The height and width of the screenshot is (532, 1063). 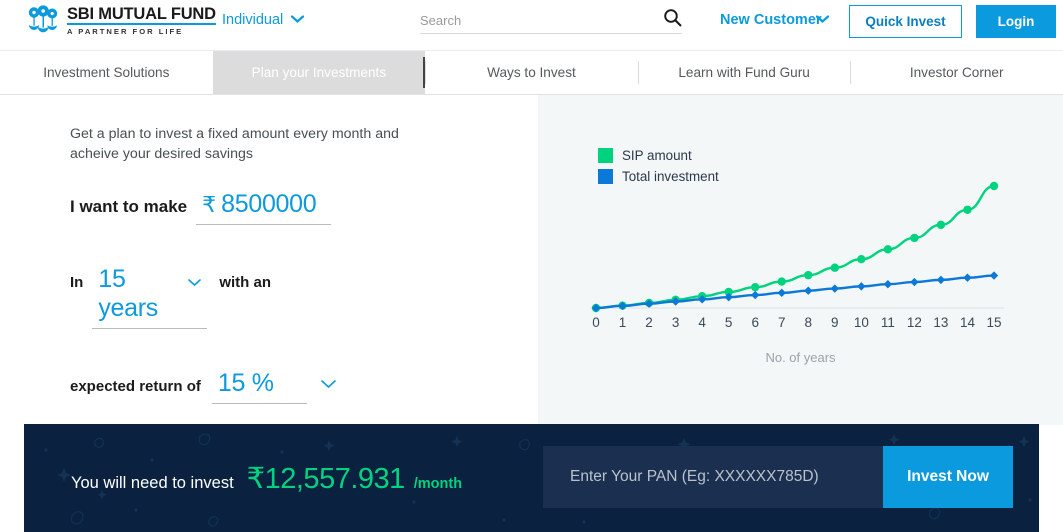 What do you see at coordinates (605, 155) in the screenshot?
I see `legend-swatch` at bounding box center [605, 155].